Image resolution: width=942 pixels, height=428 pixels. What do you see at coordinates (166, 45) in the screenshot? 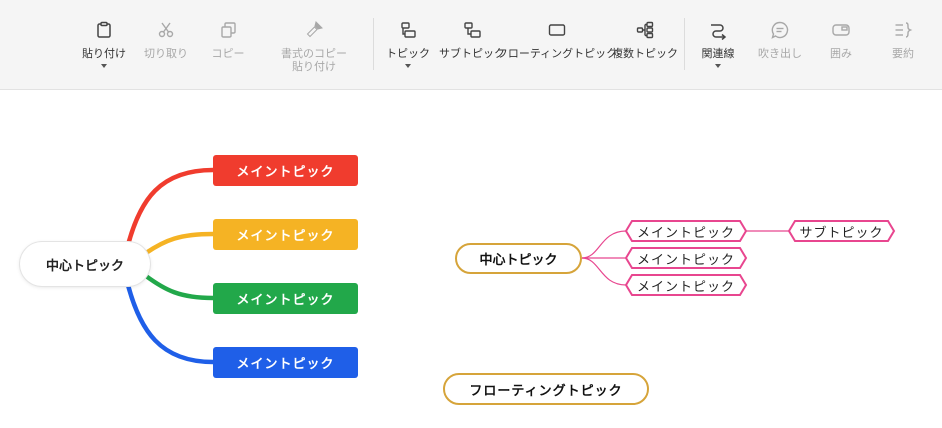
I see `cut-button: 切り取り` at bounding box center [166, 45].